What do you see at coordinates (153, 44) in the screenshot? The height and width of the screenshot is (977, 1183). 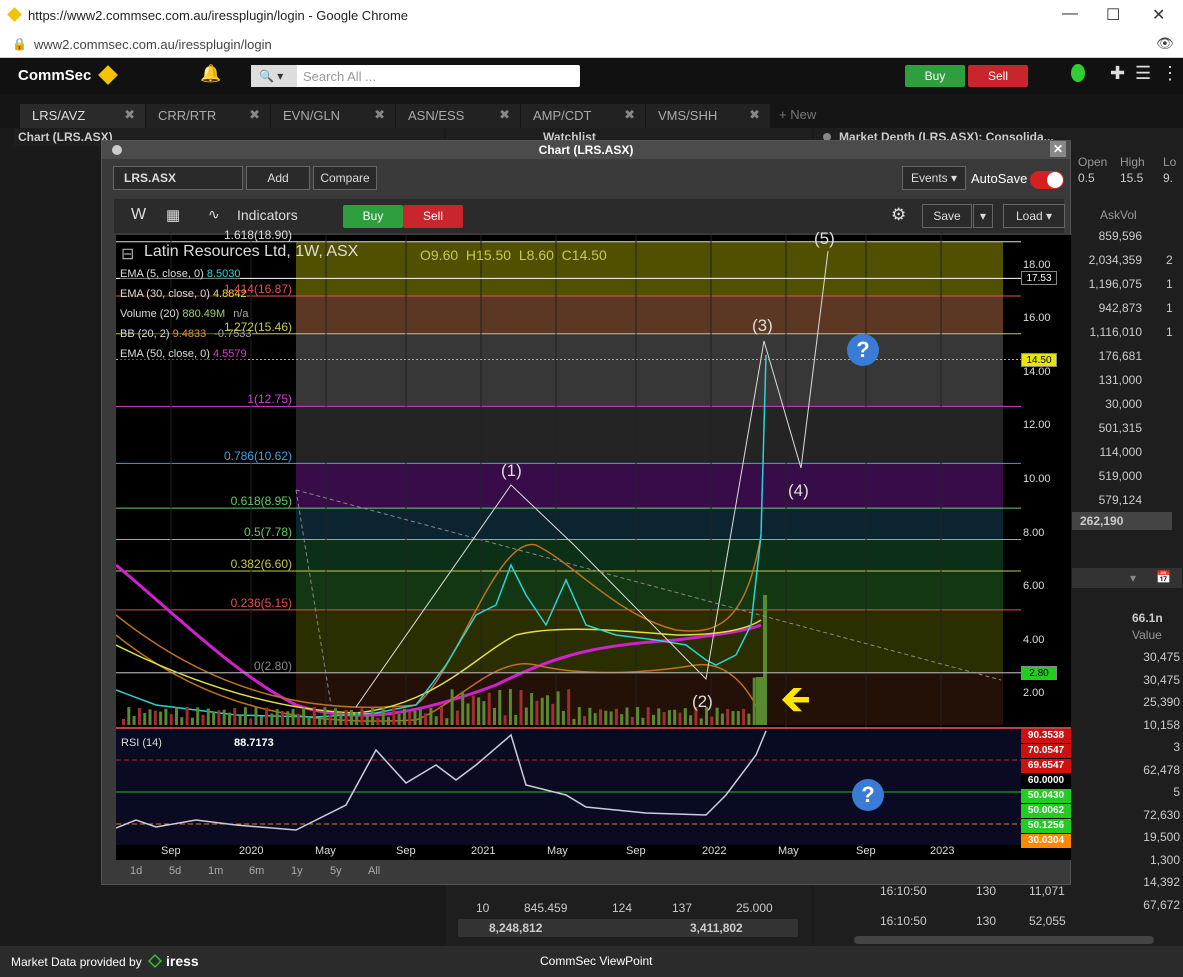 I see `url-text: www2.commsec.com.au/iressplugin/login` at bounding box center [153, 44].